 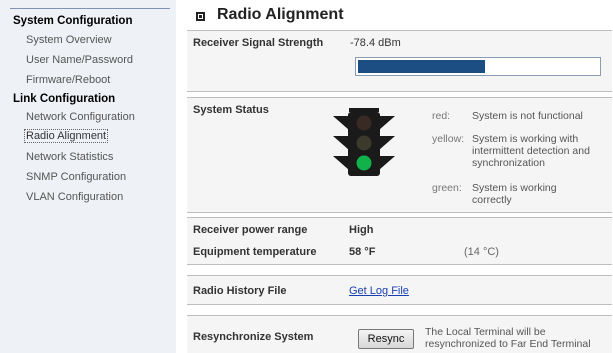 What do you see at coordinates (386, 339) in the screenshot?
I see `resync-button: Resync` at bounding box center [386, 339].